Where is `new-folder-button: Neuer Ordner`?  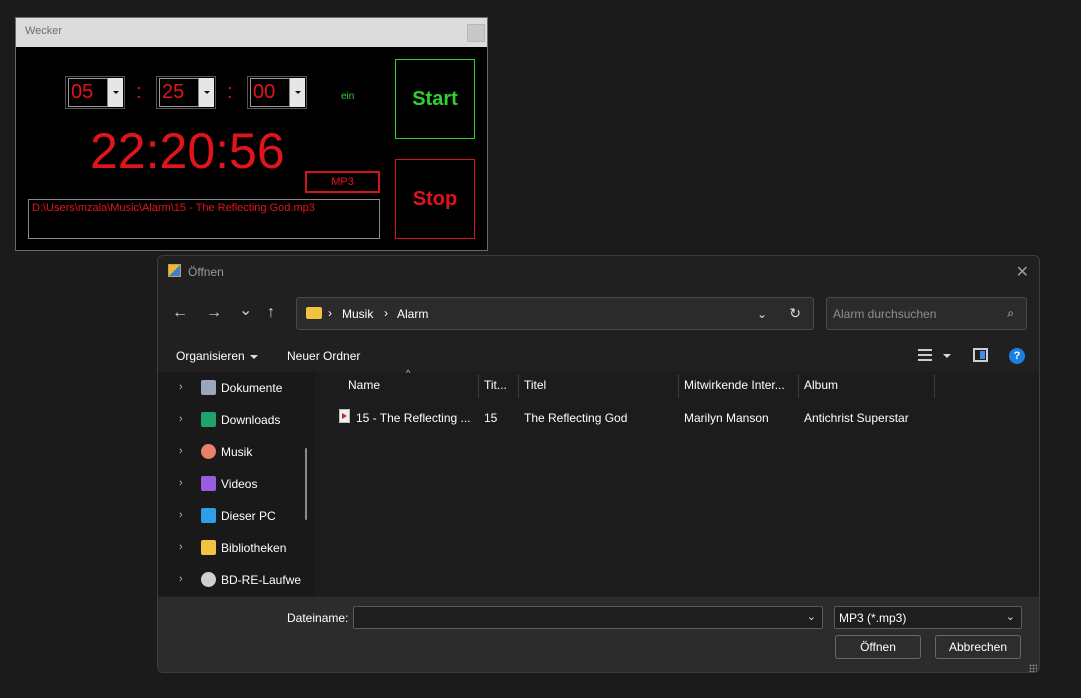
new-folder-button: Neuer Ordner is located at coordinates (323, 356).